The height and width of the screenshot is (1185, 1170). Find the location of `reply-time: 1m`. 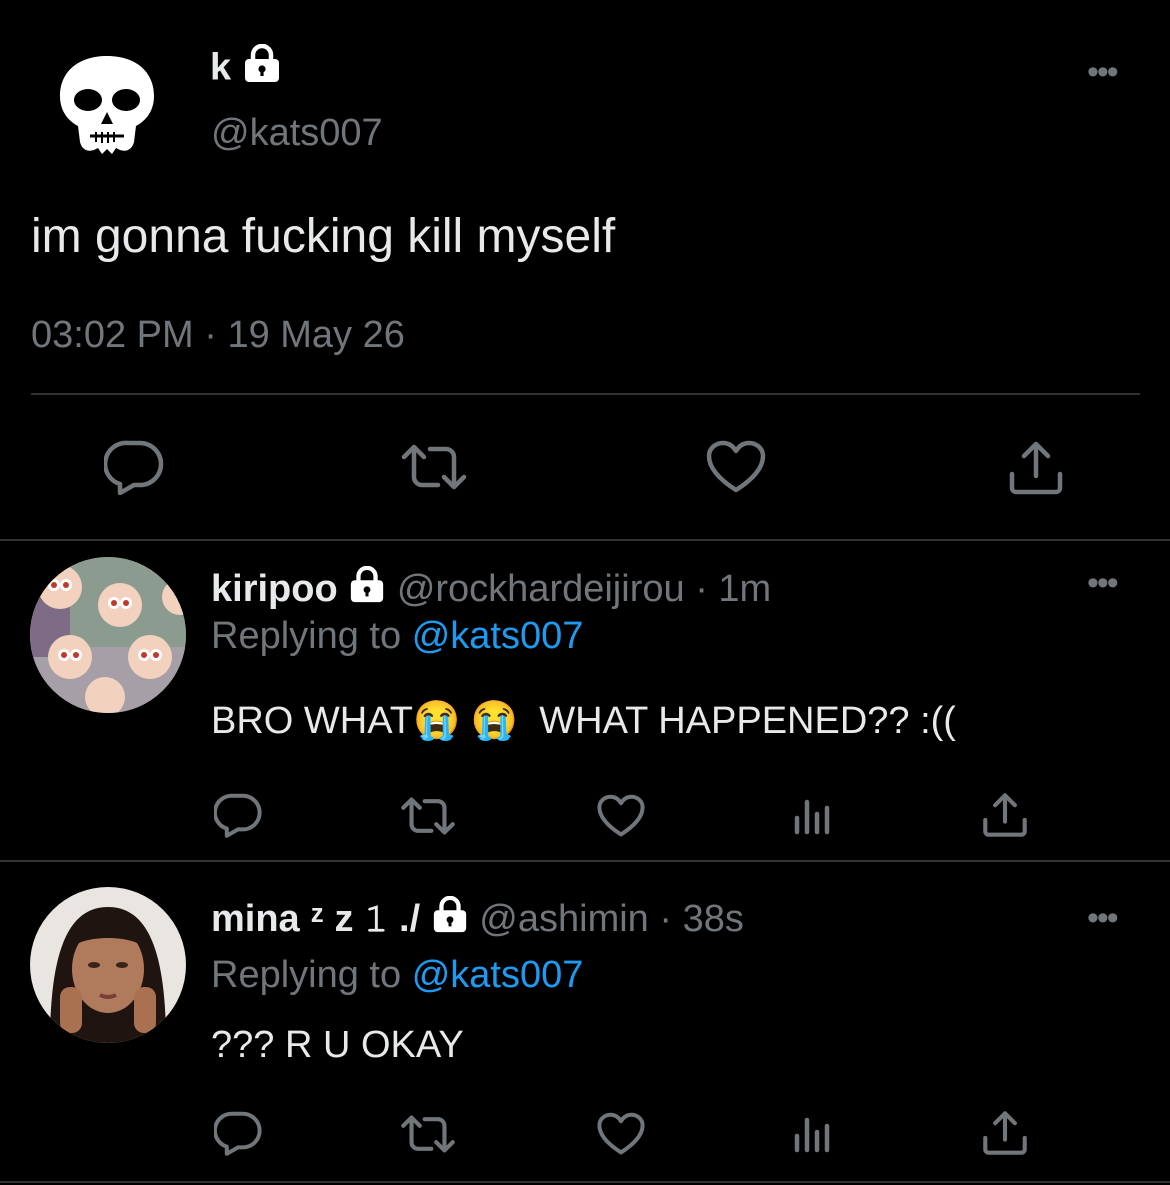

reply-time: 1m is located at coordinates (744, 589).